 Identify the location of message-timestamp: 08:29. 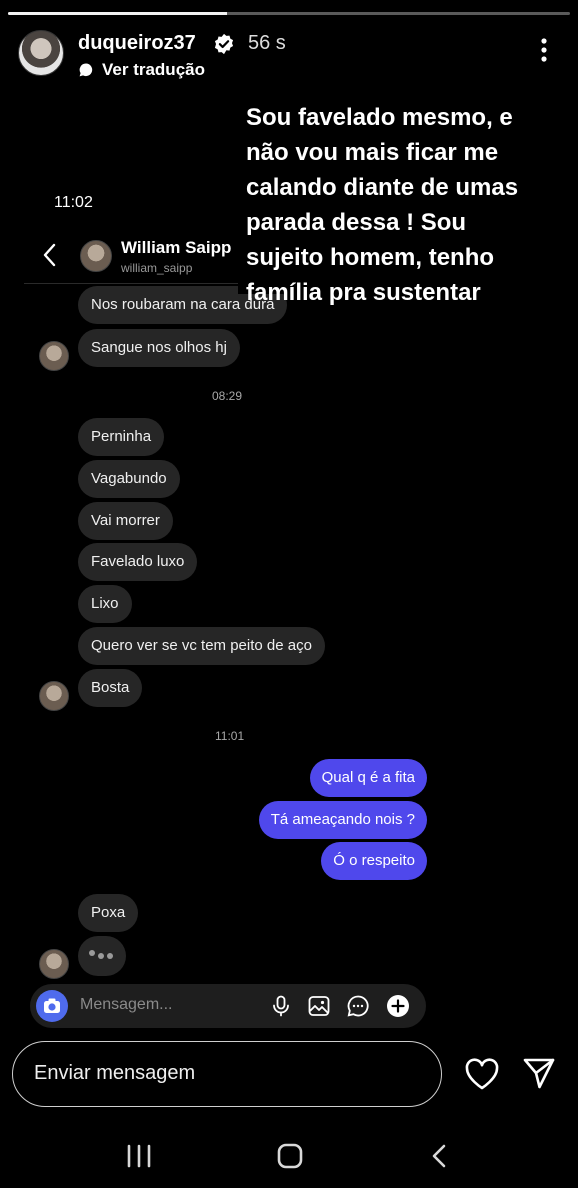
(227, 396).